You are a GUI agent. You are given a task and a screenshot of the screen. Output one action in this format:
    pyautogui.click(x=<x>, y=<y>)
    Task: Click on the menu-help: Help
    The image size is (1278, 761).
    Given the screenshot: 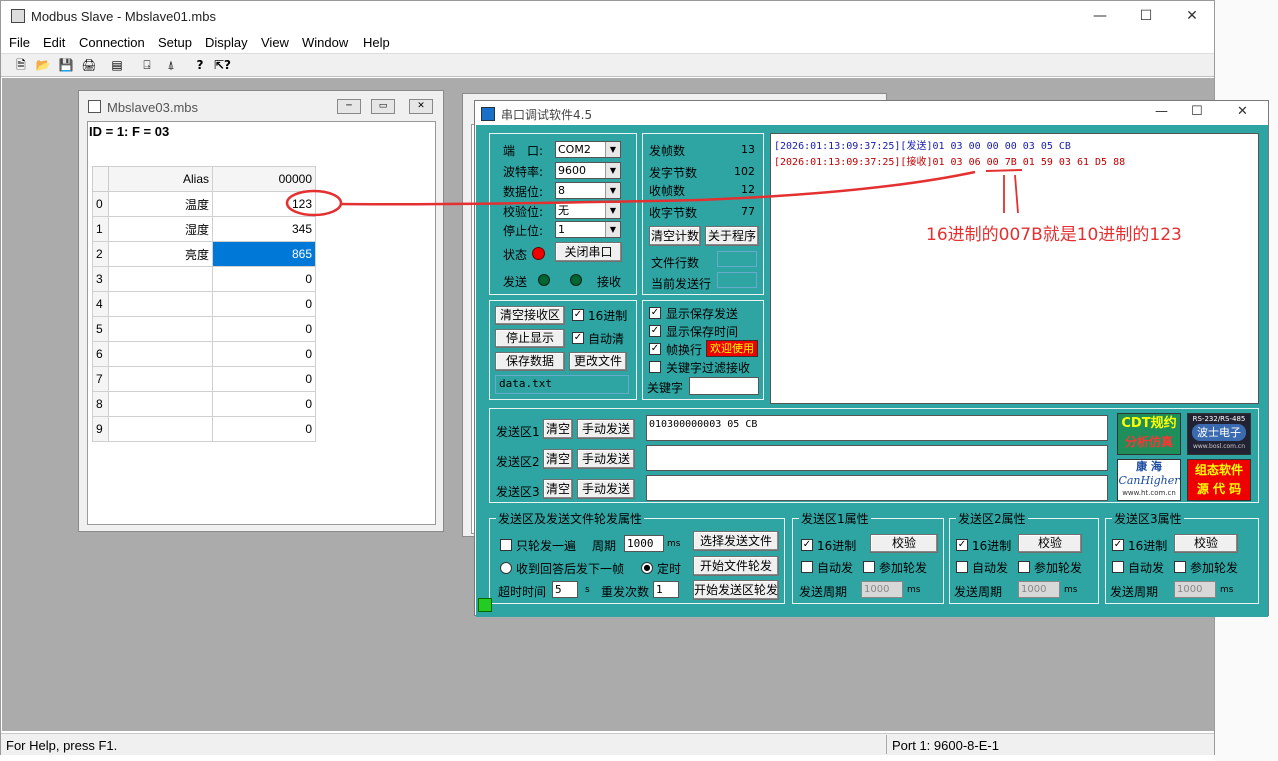 What is the action you would take?
    pyautogui.click(x=376, y=42)
    